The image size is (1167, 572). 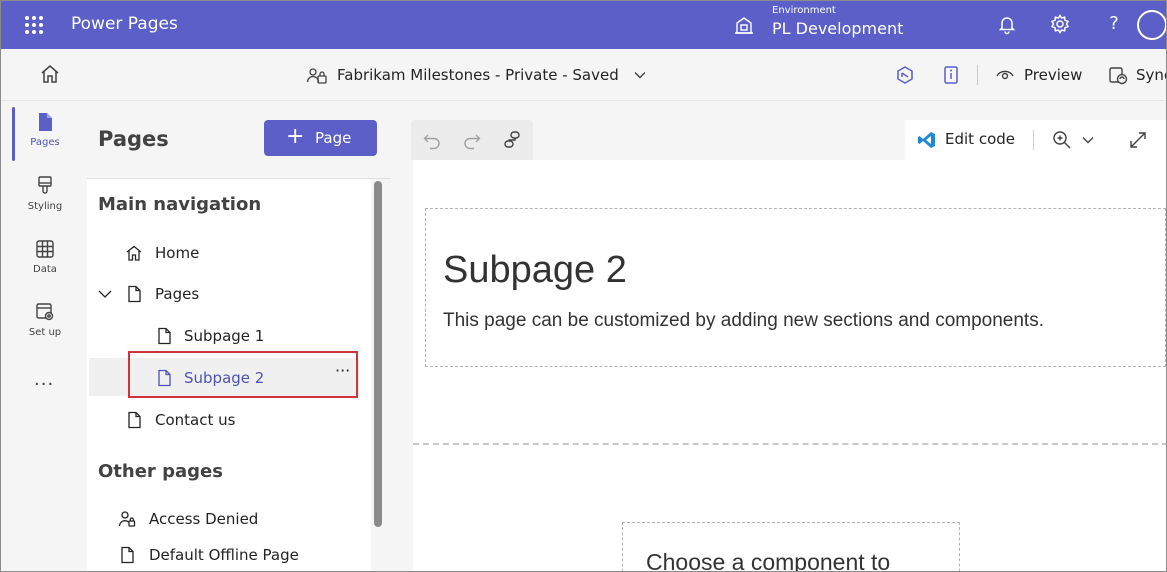 What do you see at coordinates (45, 185) in the screenshot?
I see `brush-icon` at bounding box center [45, 185].